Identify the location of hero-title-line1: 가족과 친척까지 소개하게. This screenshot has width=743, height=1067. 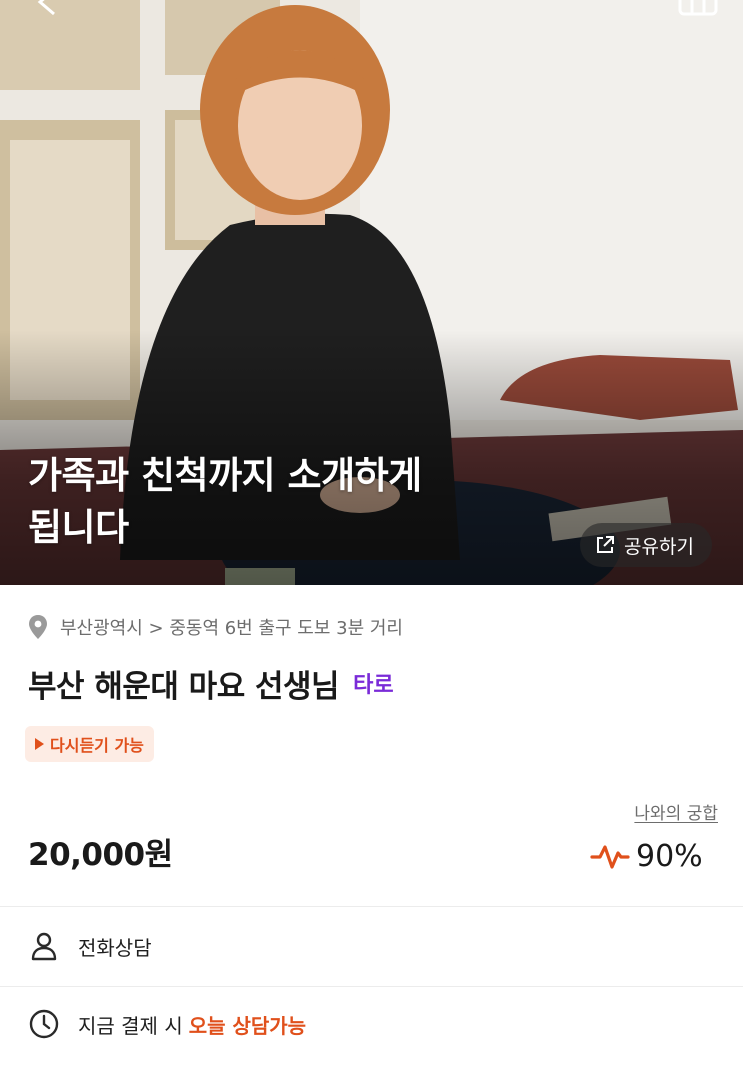
(225, 475).